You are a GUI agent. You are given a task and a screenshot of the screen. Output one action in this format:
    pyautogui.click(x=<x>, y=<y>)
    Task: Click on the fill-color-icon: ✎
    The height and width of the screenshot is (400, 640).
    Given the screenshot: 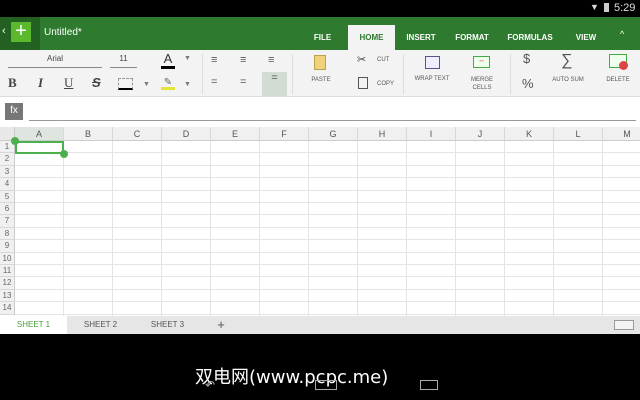 What is the action you would take?
    pyautogui.click(x=168, y=83)
    